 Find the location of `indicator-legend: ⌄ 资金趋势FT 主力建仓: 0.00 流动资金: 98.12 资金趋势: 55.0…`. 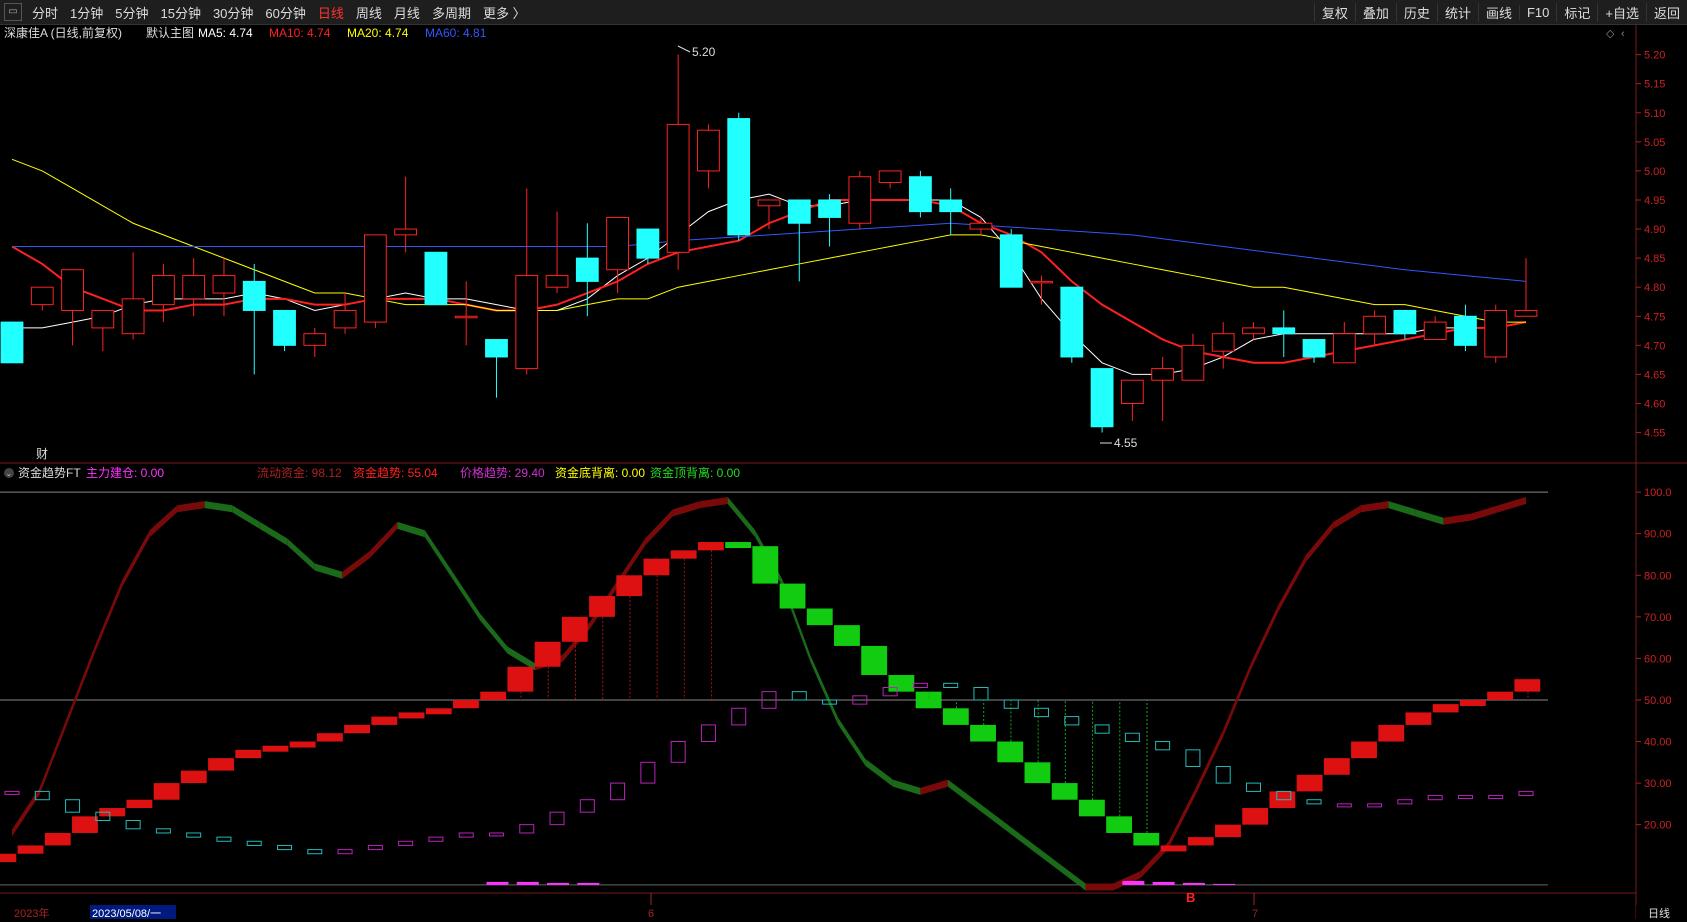

indicator-legend: ⌄ 资金趋势FT 主力建仓: 0.00 流动资金: 98.12 资金趋势: 55.0… is located at coordinates (372, 472).